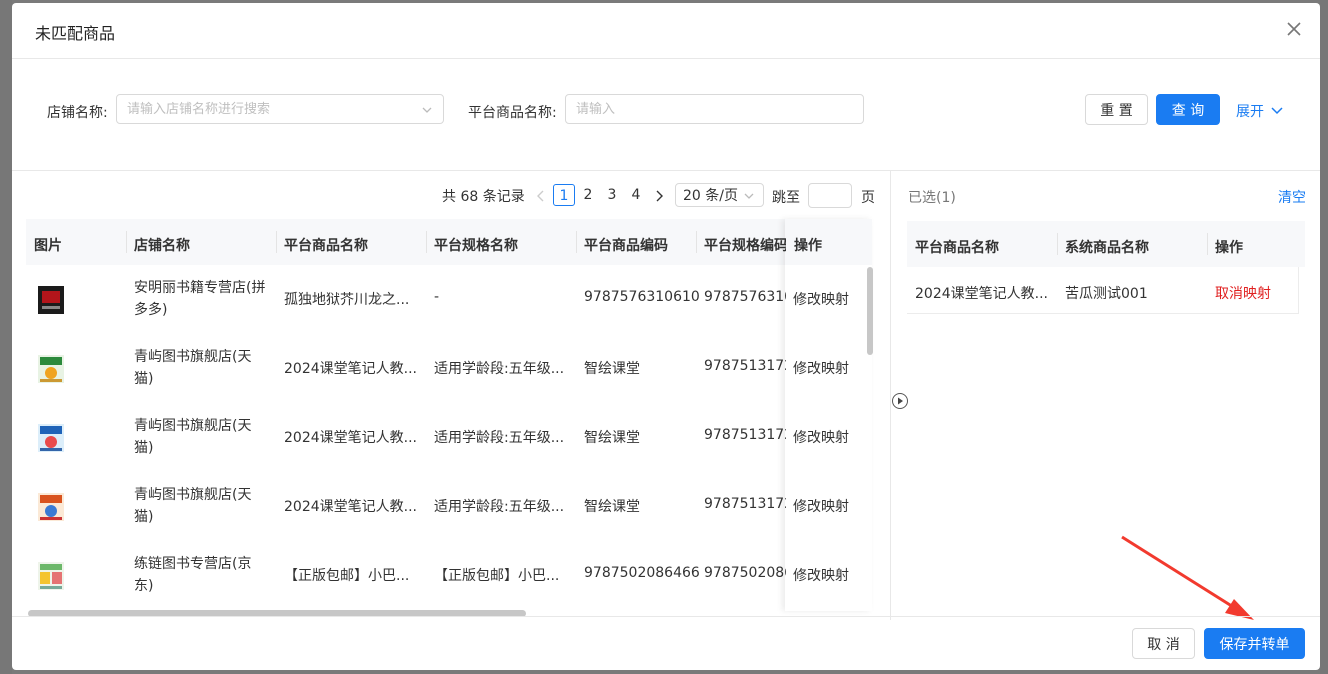 Image resolution: width=1328 pixels, height=674 pixels. I want to click on expand-toggle: 展开, so click(1260, 111).